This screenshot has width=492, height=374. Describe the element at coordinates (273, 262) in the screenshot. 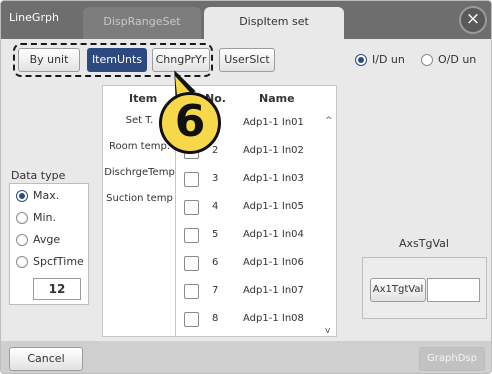

I see `row-name: Adp1-1 In06` at that location.